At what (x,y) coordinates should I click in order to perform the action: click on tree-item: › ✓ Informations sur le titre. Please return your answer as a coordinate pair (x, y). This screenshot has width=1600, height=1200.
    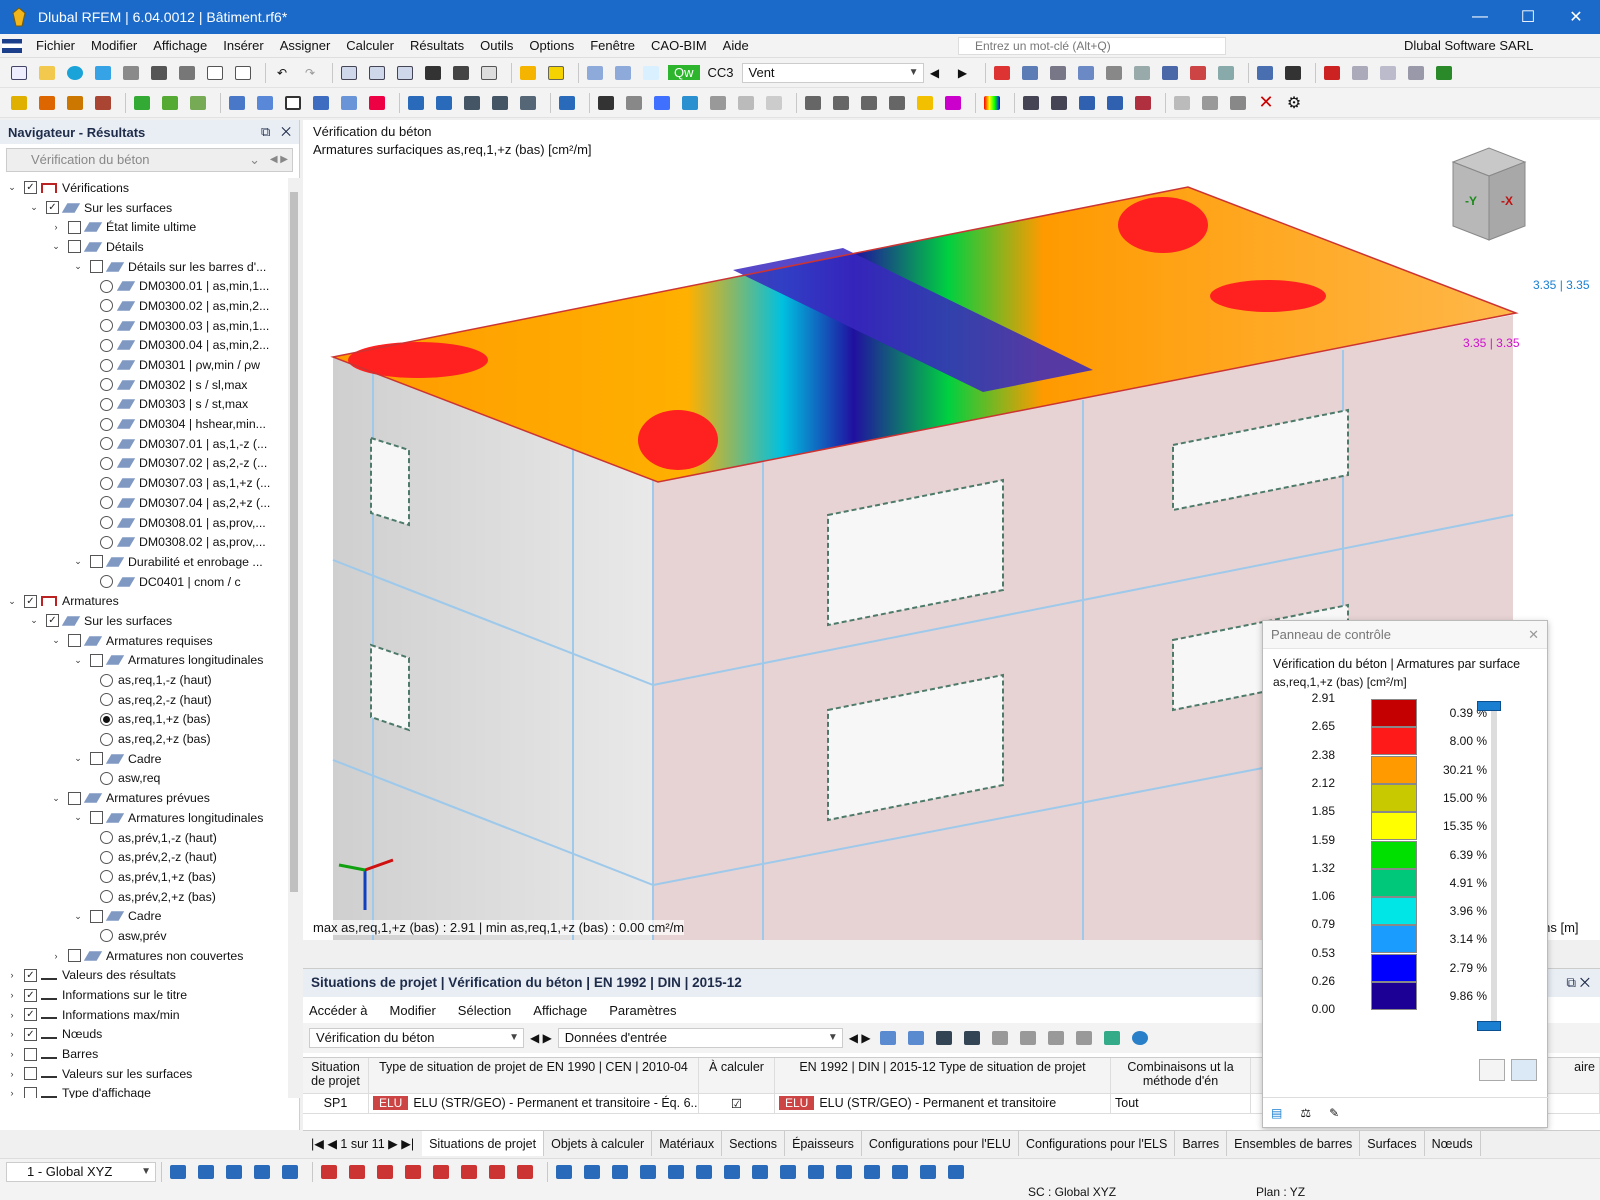
    Looking at the image, I should click on (144, 995).